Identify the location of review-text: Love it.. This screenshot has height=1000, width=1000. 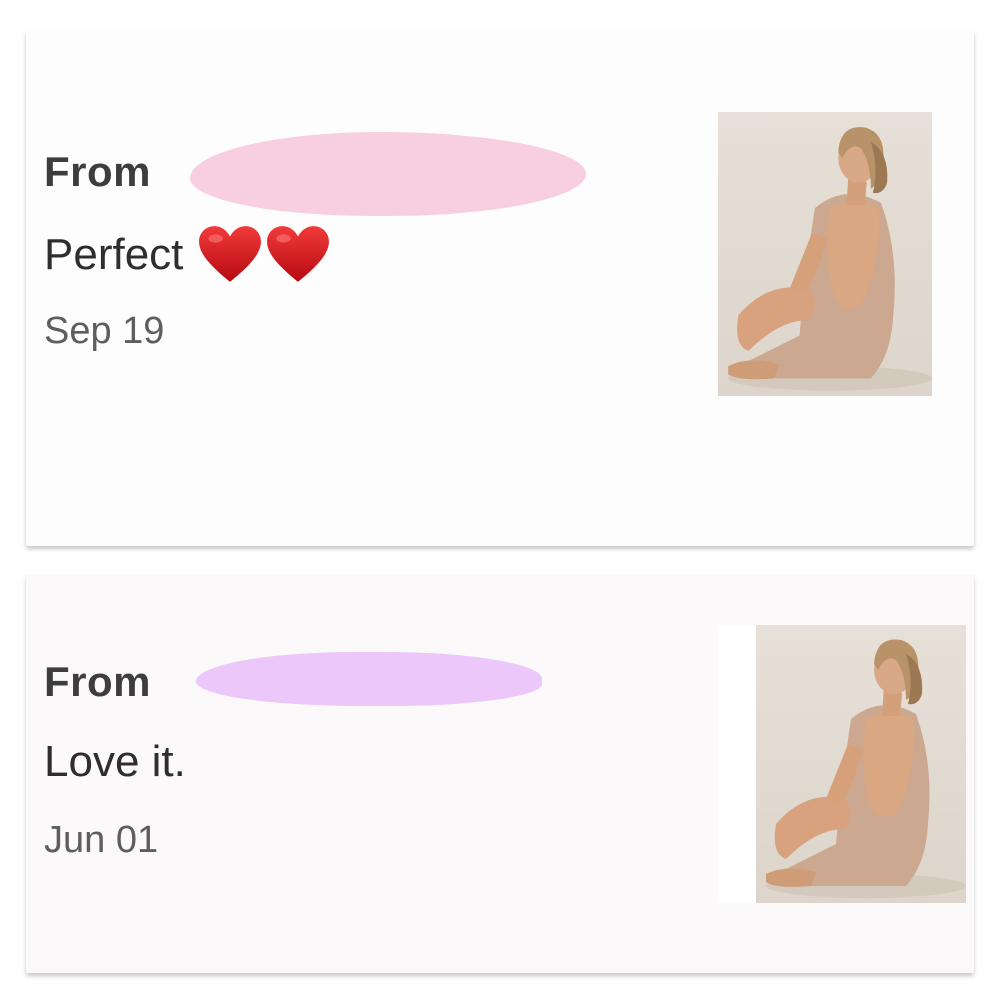
(115, 761).